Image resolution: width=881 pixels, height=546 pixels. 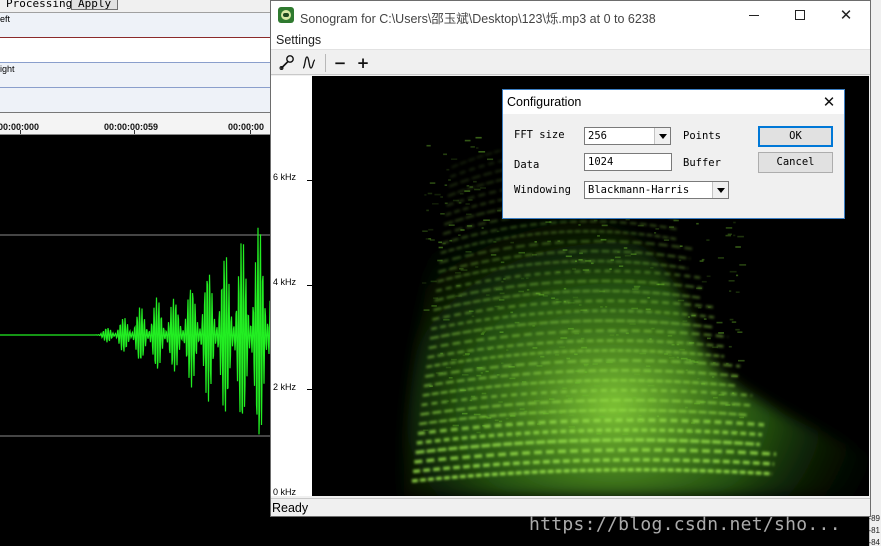 I want to click on menu-settings: Settings, so click(x=298, y=40).